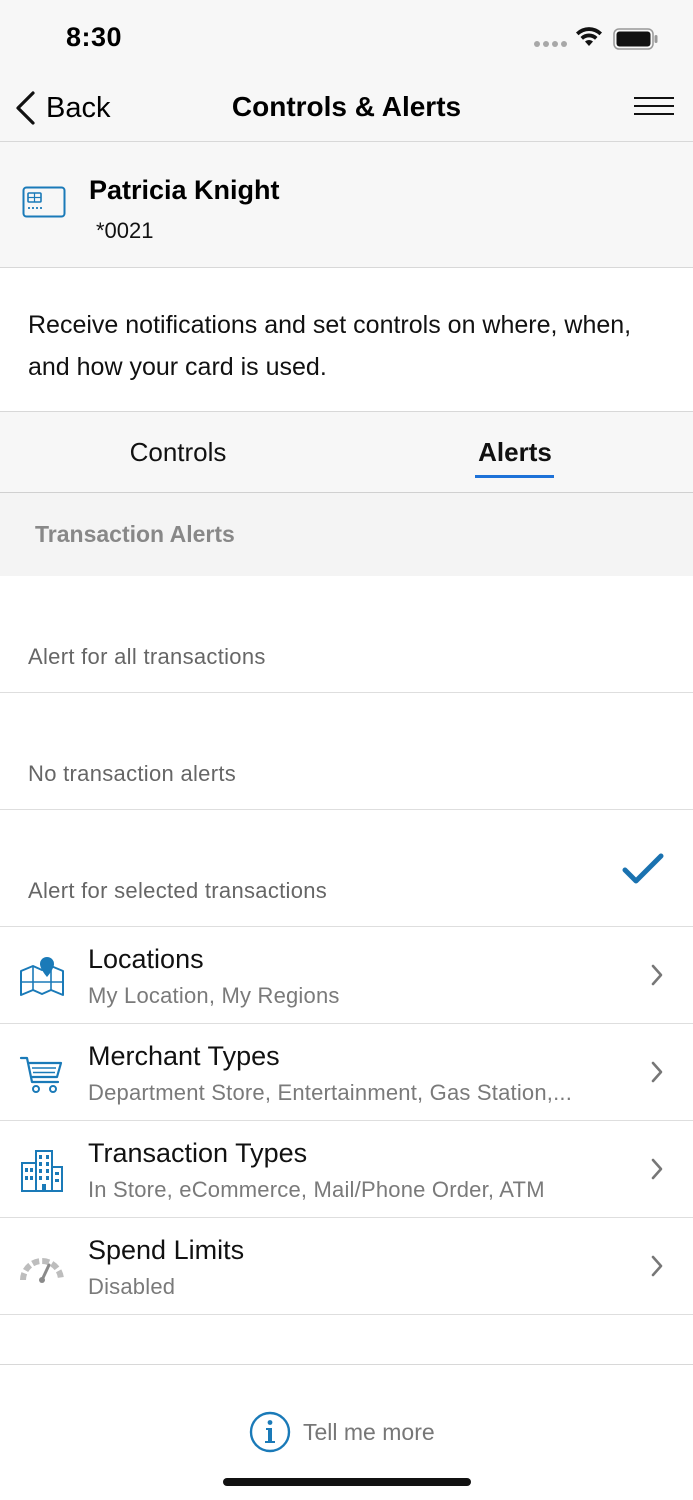 The image size is (693, 1500). I want to click on signal-icon, so click(550, 44).